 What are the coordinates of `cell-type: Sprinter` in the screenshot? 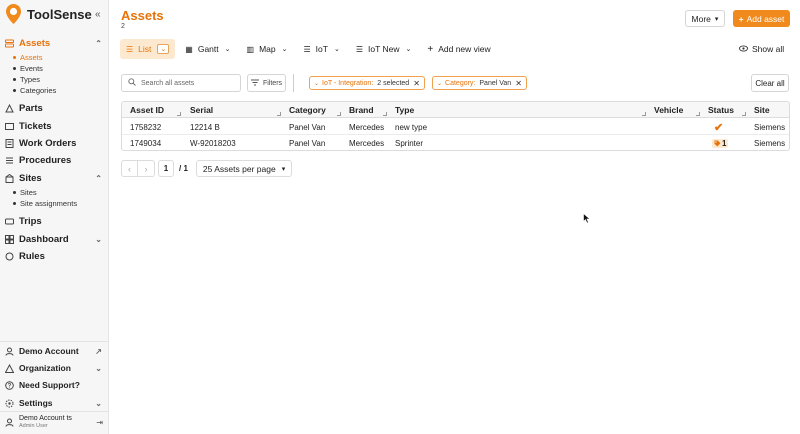 It's located at (409, 143).